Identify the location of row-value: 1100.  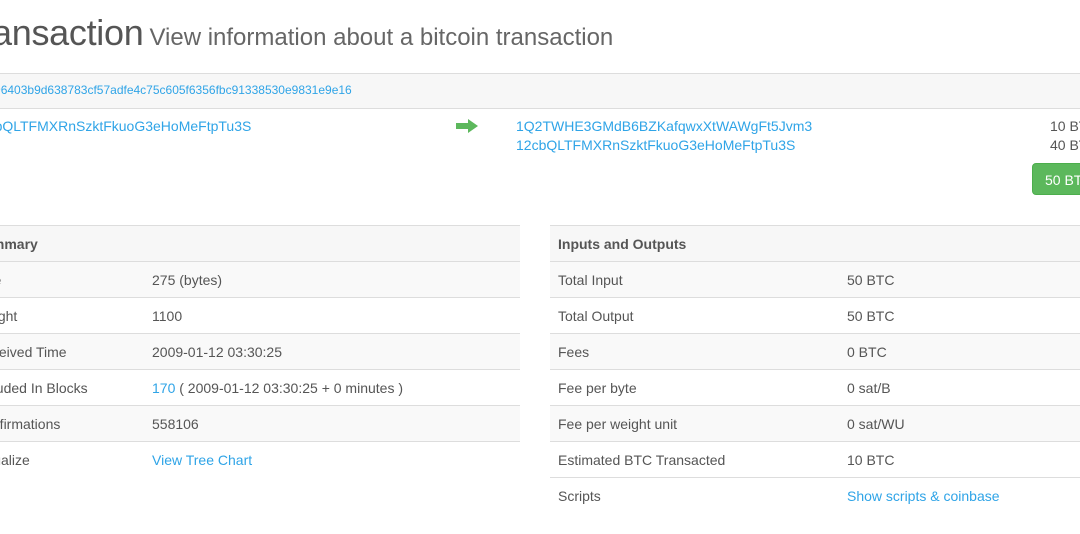
(332, 315).